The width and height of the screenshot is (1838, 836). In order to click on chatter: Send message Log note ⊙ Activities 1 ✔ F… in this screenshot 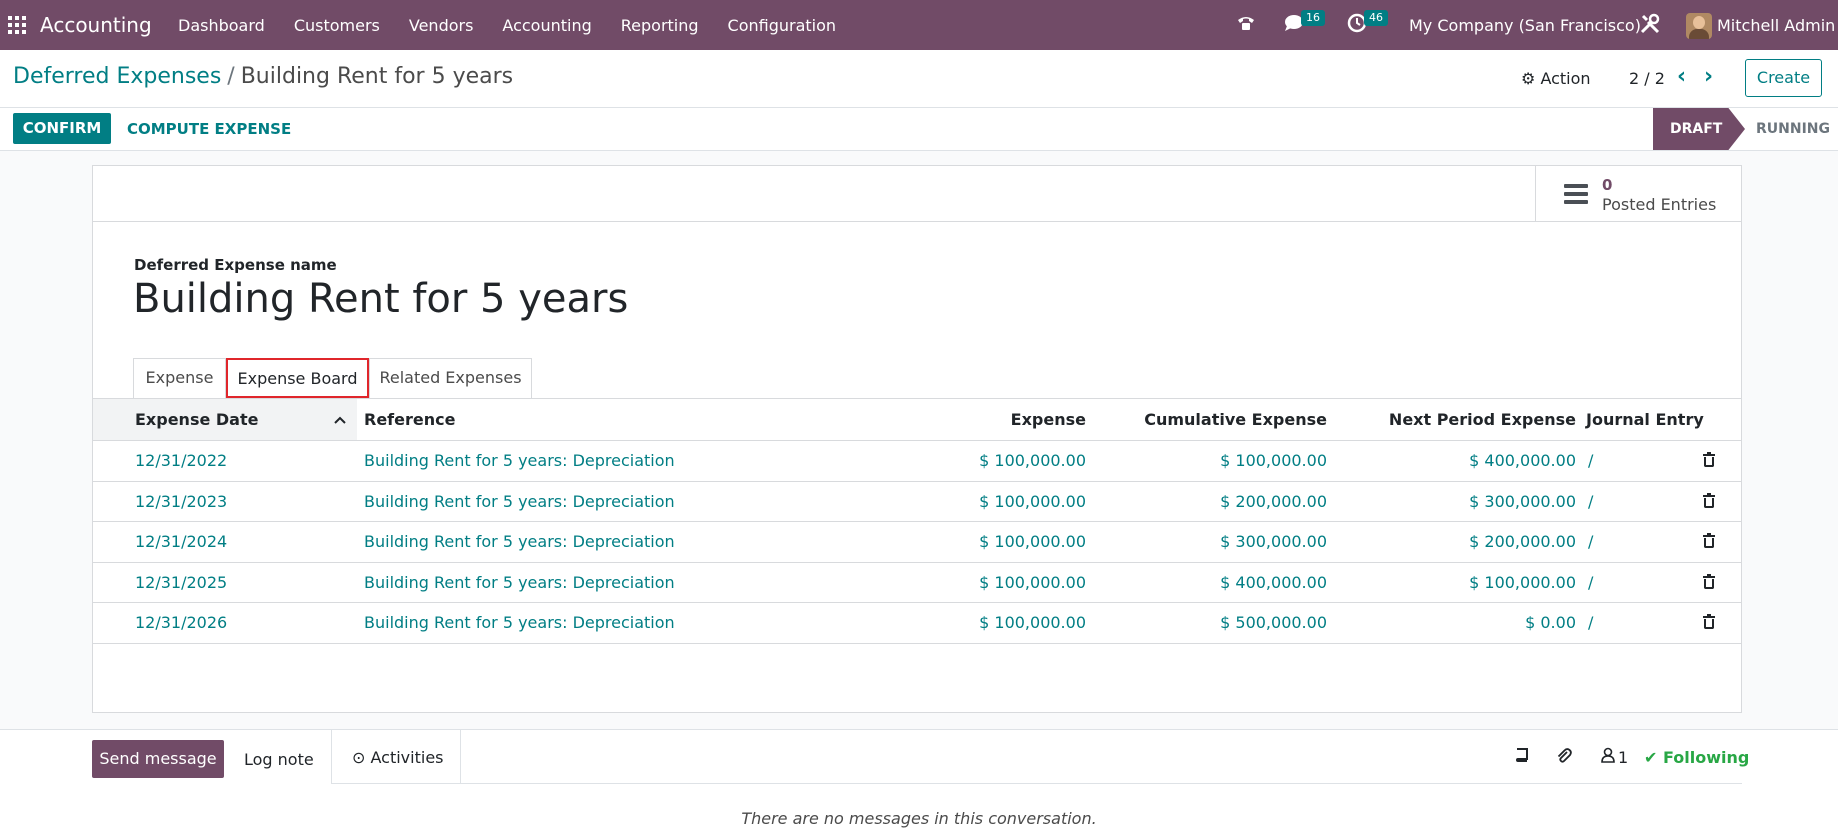, I will do `click(919, 782)`.